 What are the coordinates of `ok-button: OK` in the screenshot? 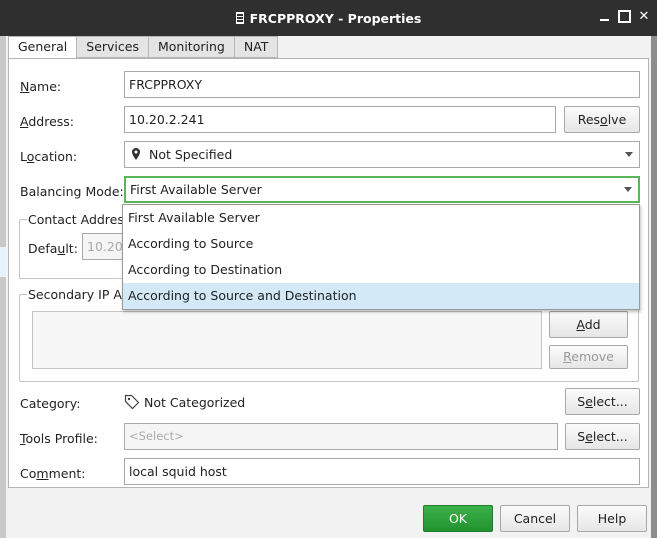 It's located at (458, 518).